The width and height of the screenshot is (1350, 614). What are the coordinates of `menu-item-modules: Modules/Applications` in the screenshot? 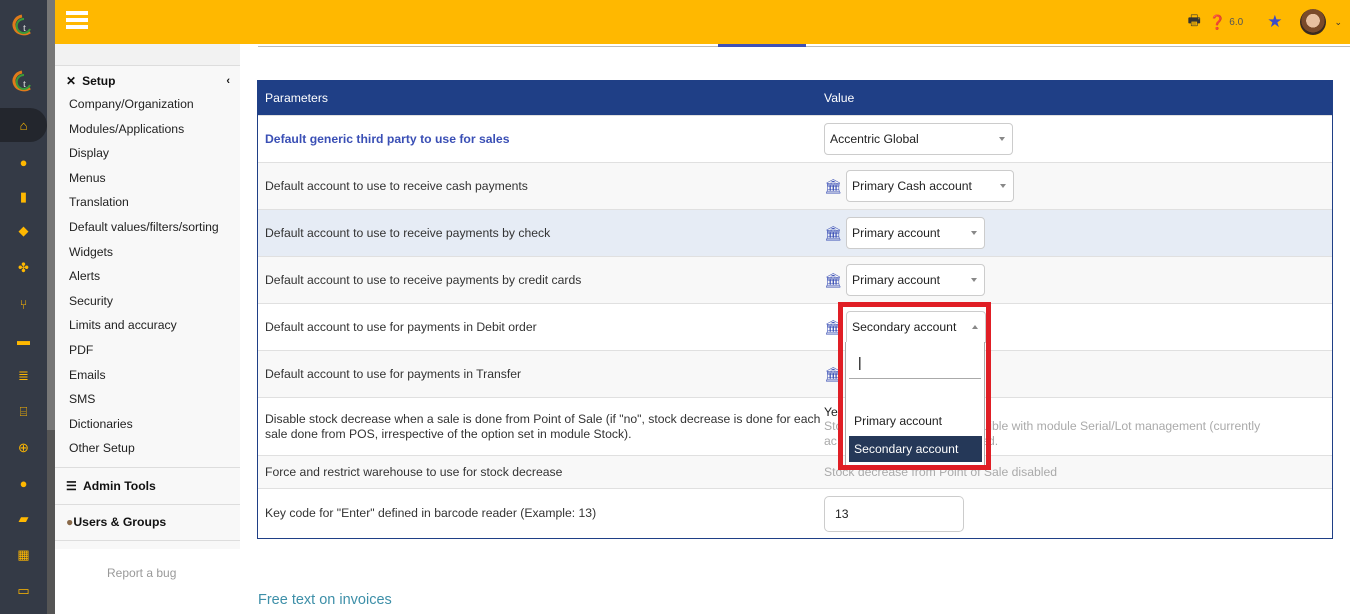 It's located at (147, 129).